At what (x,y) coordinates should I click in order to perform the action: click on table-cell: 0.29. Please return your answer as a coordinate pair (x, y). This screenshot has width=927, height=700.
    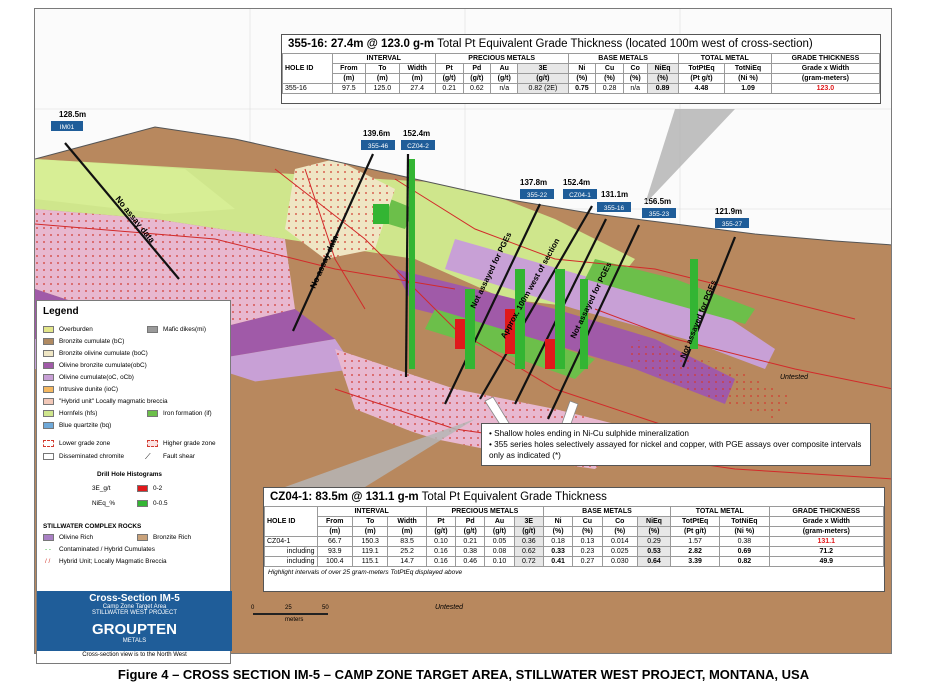
    Looking at the image, I should click on (654, 541).